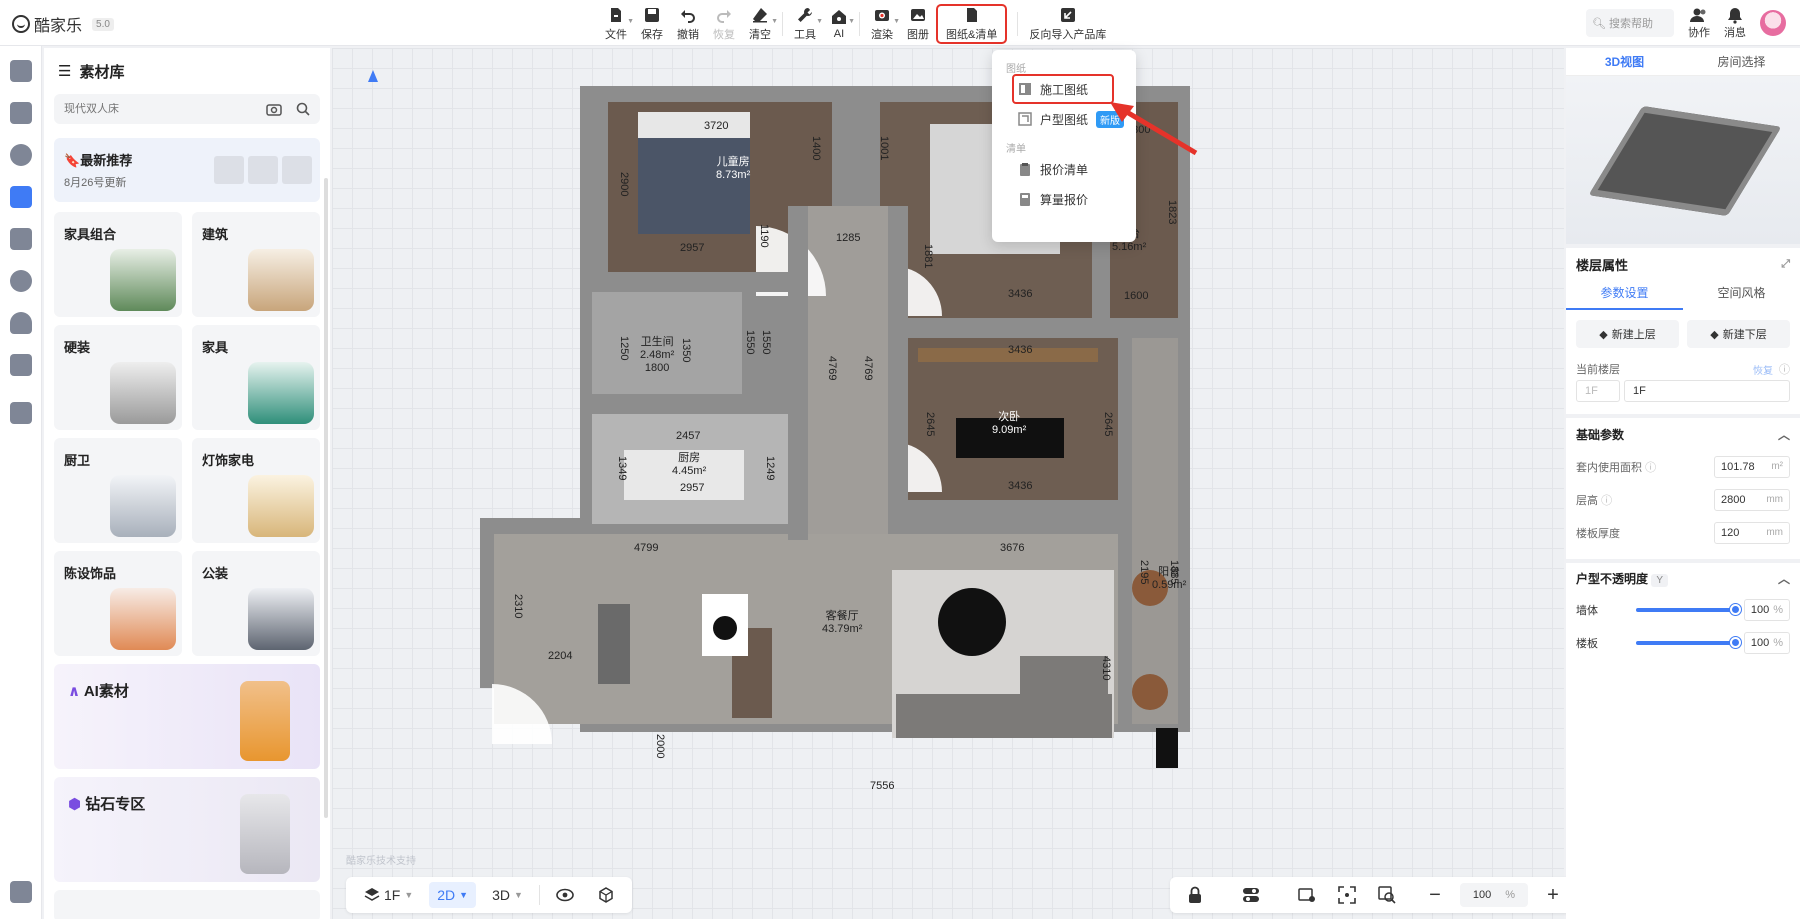 The width and height of the screenshot is (1800, 919). What do you see at coordinates (1767, 609) in the screenshot?
I see `wall-opacity-field: 100%` at bounding box center [1767, 609].